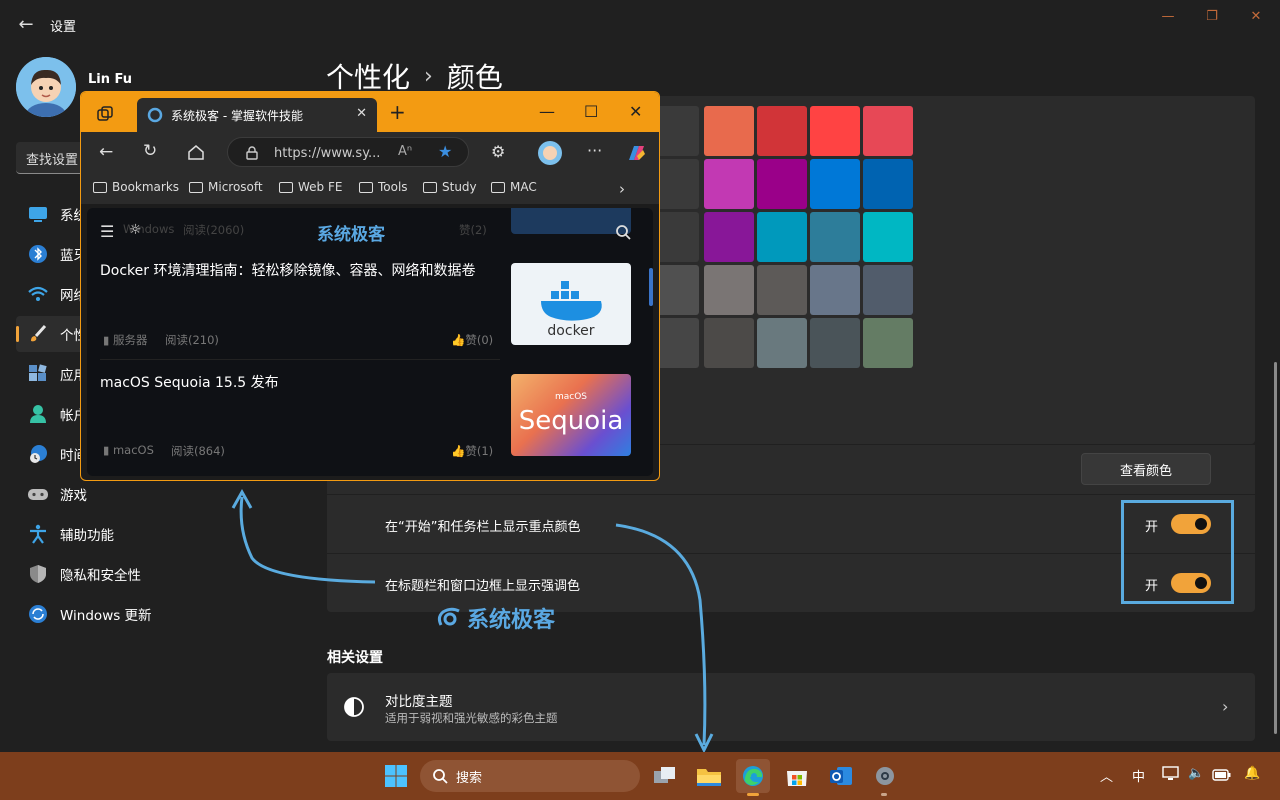  I want to click on article-thumbnail: macOS Sequoia, so click(571, 415).